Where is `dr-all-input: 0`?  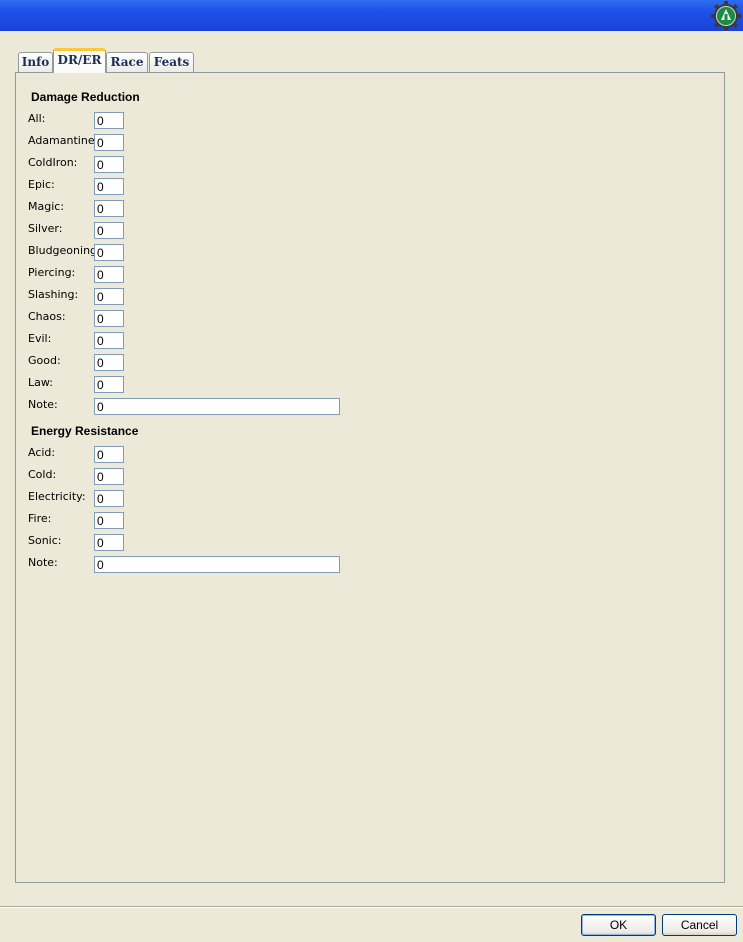 dr-all-input: 0 is located at coordinates (109, 120).